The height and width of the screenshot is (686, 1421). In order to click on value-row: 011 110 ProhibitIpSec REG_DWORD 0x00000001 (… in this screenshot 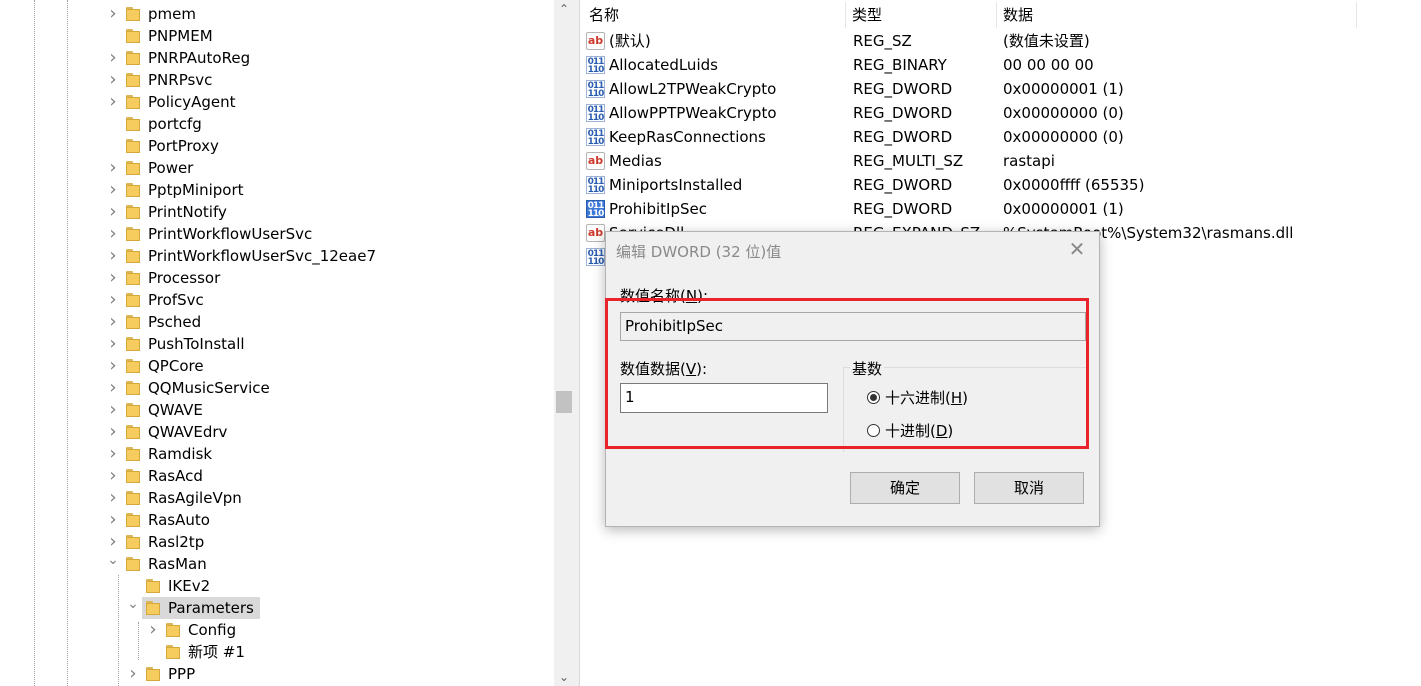, I will do `click(1000, 209)`.